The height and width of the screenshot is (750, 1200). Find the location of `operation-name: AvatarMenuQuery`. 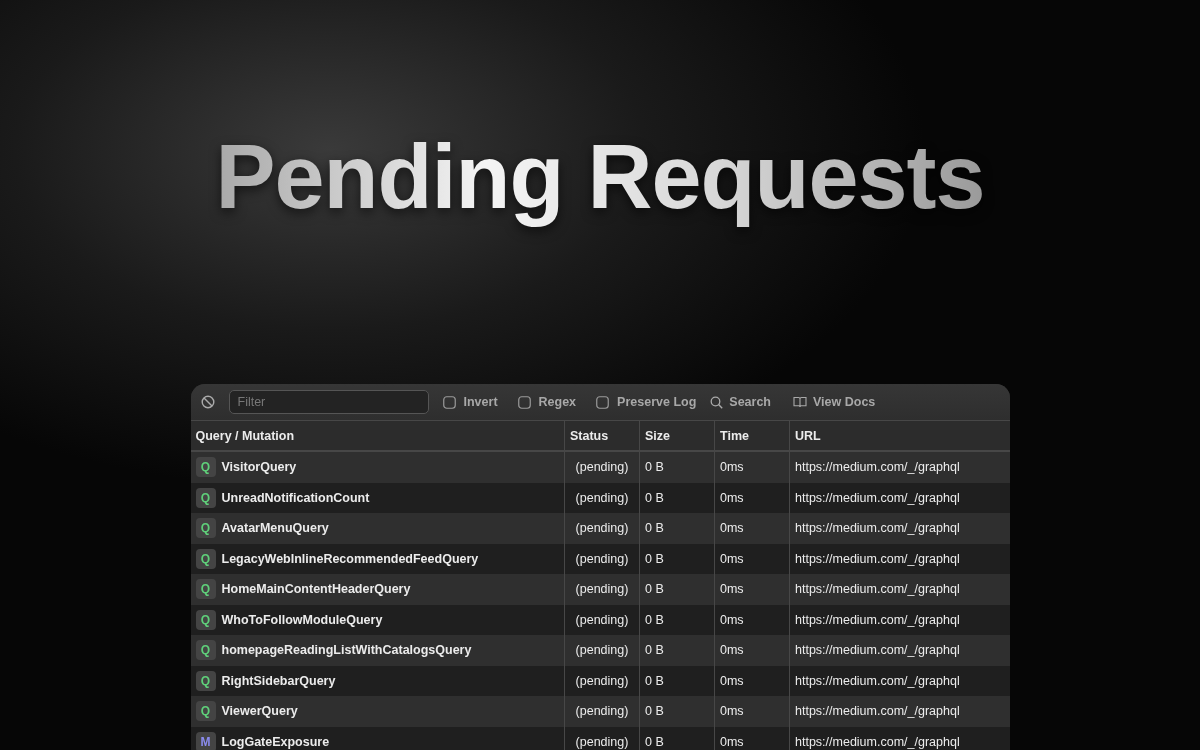

operation-name: AvatarMenuQuery is located at coordinates (275, 528).